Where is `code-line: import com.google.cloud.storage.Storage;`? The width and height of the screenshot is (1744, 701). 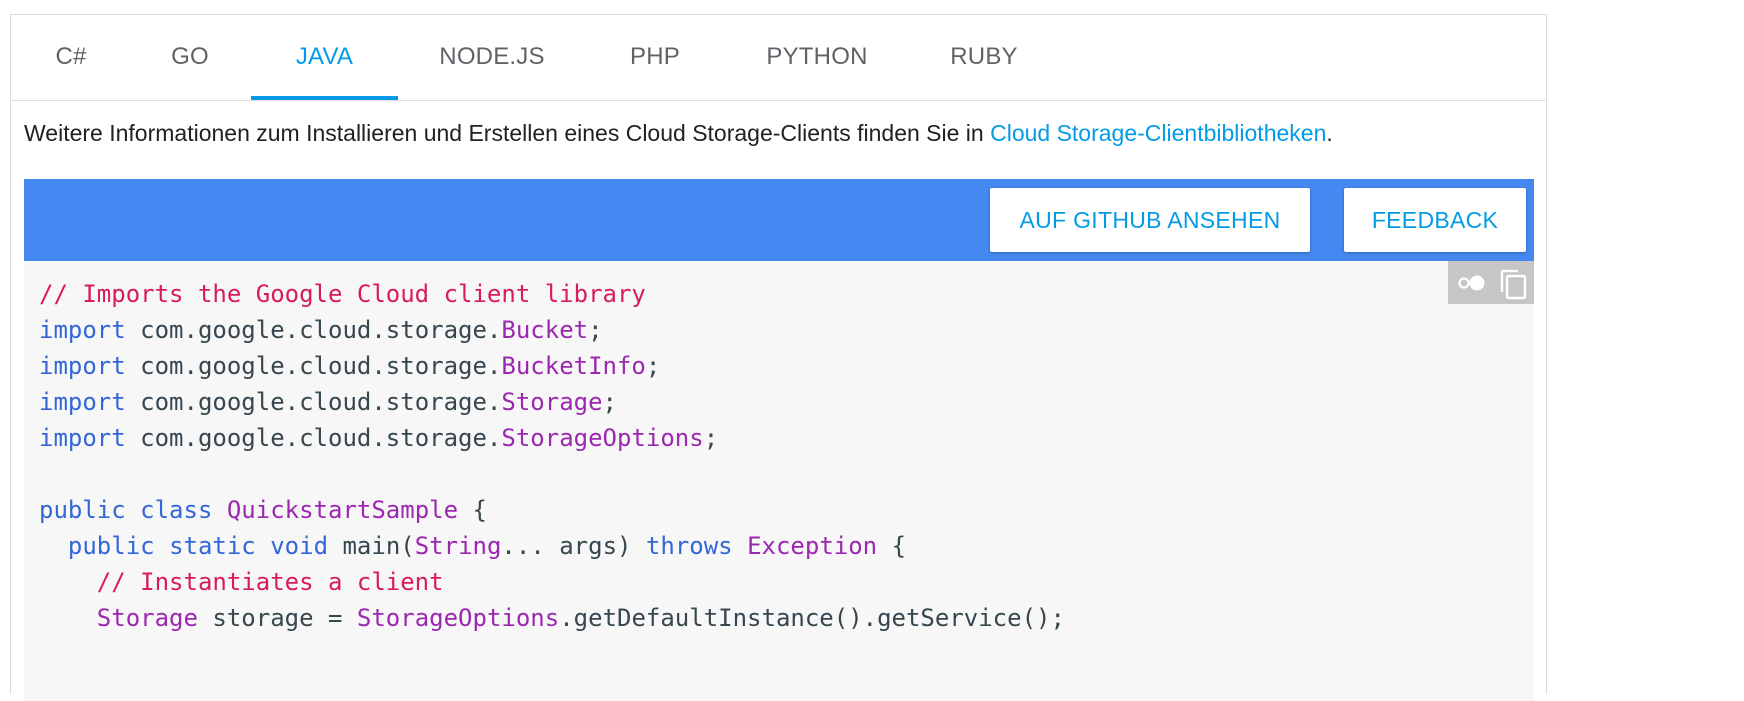
code-line: import com.google.cloud.storage.Storage; is located at coordinates (552, 402).